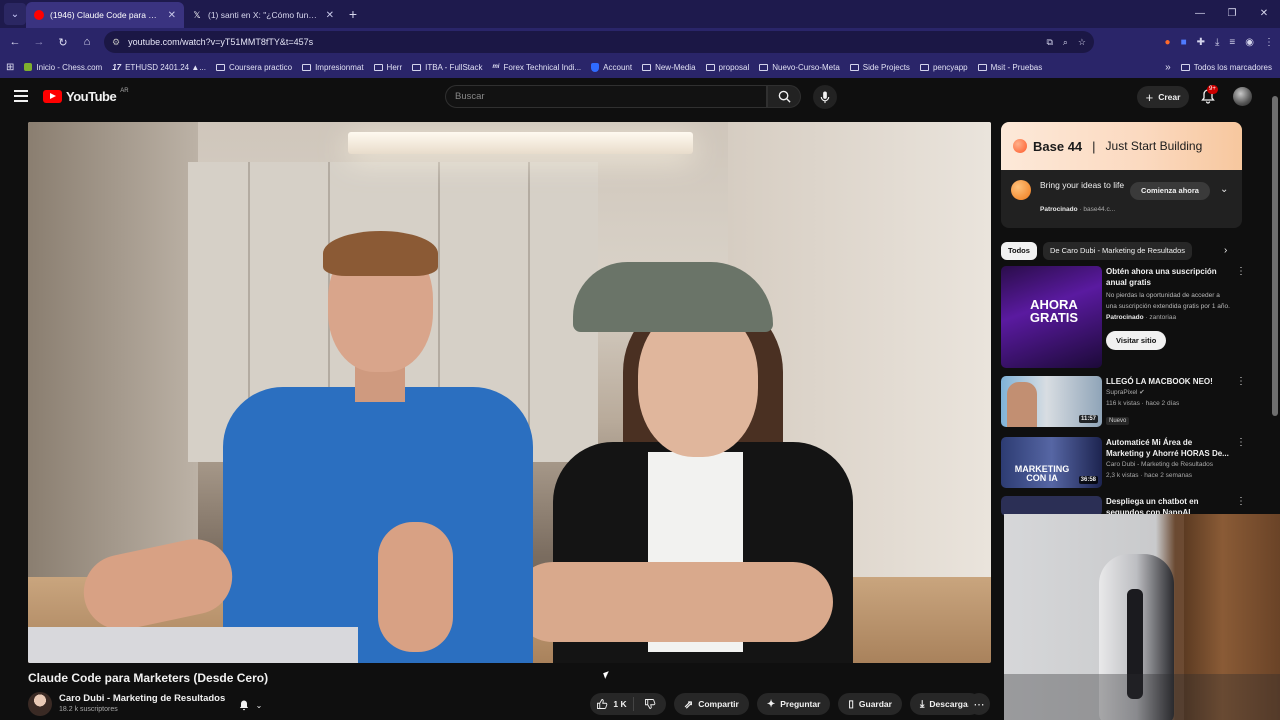  What do you see at coordinates (1082, 42) in the screenshot?
I see `bookmark-star-icon: ☆` at bounding box center [1082, 42].